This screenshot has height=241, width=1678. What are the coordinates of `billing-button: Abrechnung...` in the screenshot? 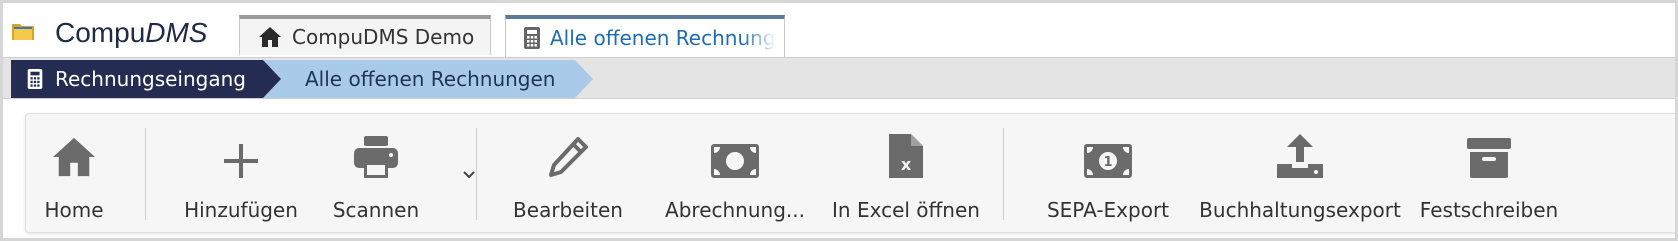 It's located at (735, 173).